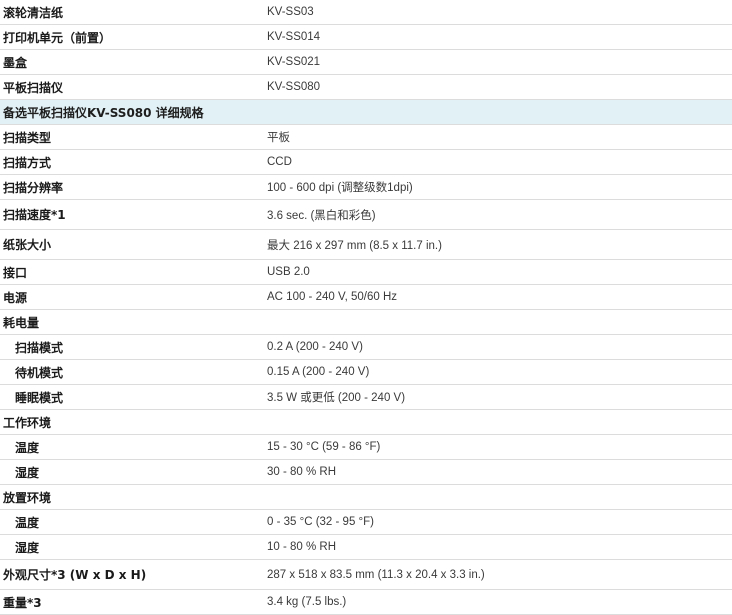 The image size is (732, 615). What do you see at coordinates (324, 447) in the screenshot?
I see `spec-value: 15 - 30 °C (59 - 86 °F)` at bounding box center [324, 447].